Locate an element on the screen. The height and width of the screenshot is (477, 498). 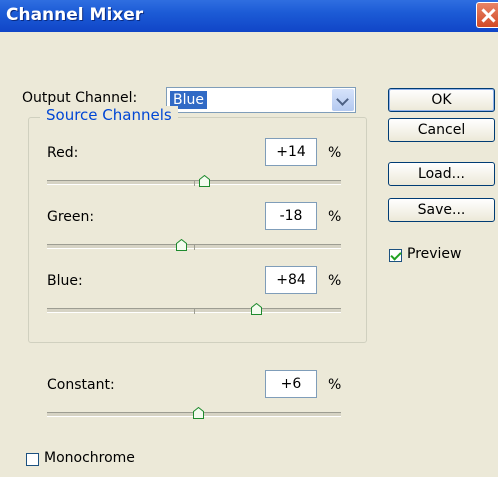
window-title: Channel Mixer is located at coordinates (75, 15).